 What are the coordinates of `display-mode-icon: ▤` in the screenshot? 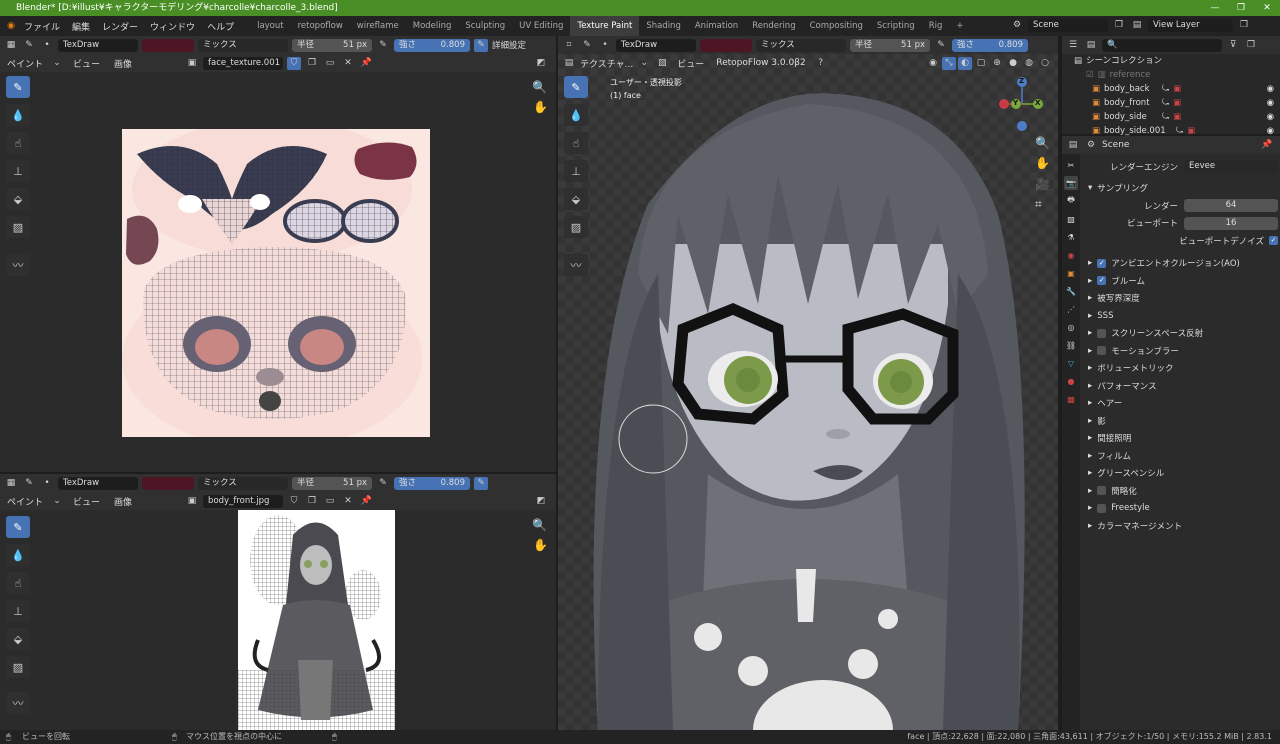 It's located at (1091, 45).